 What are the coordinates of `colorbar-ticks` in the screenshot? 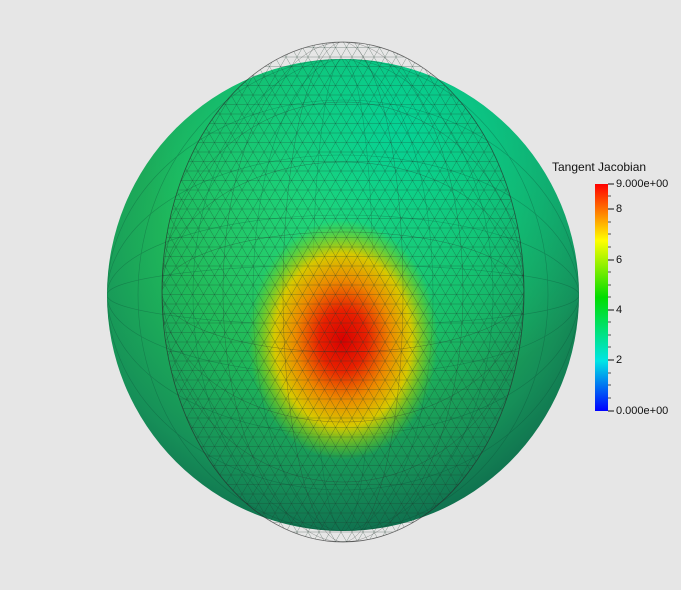 It's located at (611, 297).